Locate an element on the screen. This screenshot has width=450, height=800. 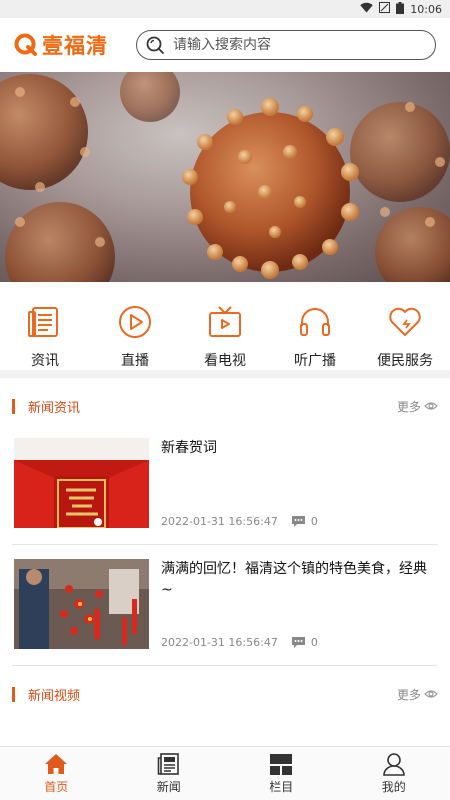
tab-label: 首页 is located at coordinates (56, 787).